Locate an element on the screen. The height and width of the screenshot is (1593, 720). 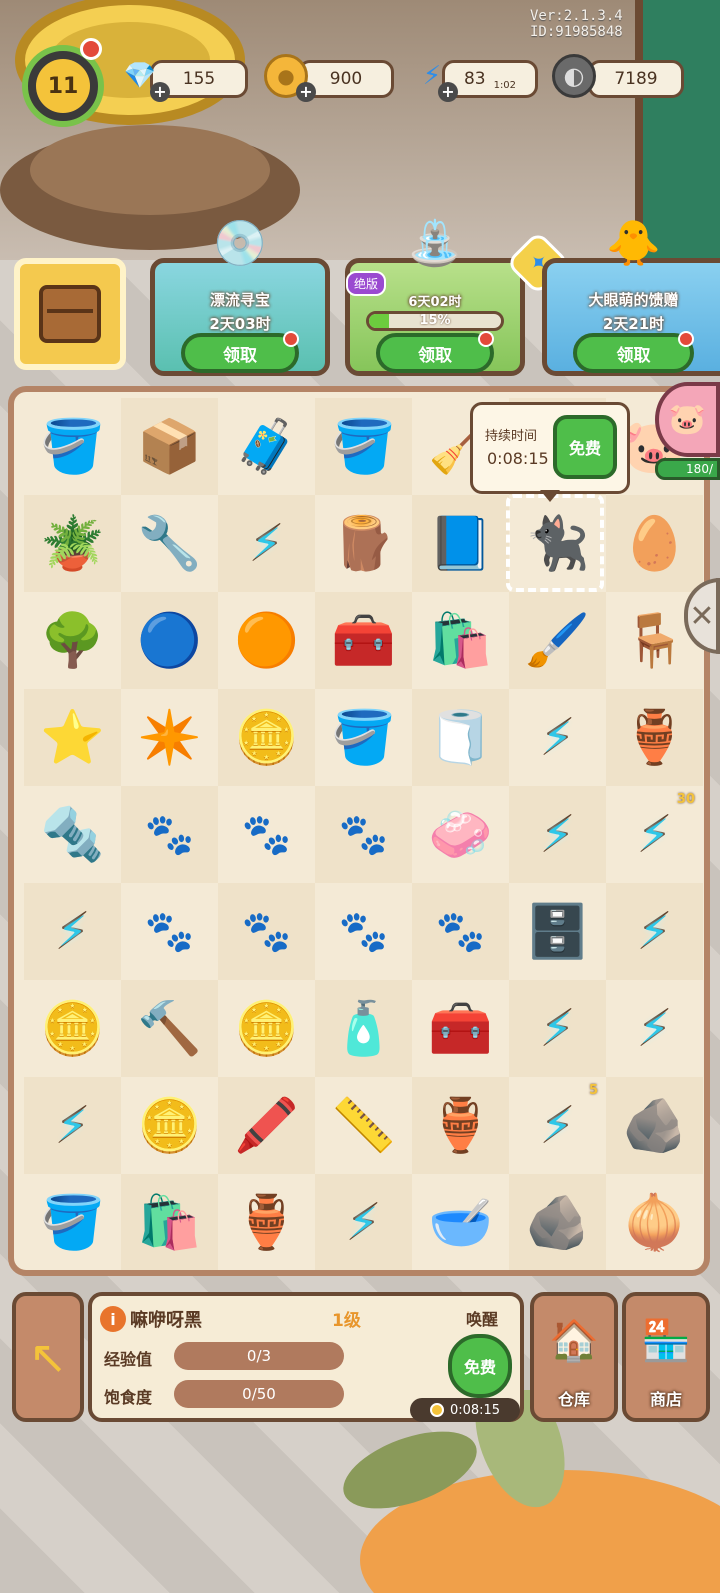
board-cell: 🧼 is located at coordinates (460, 834).